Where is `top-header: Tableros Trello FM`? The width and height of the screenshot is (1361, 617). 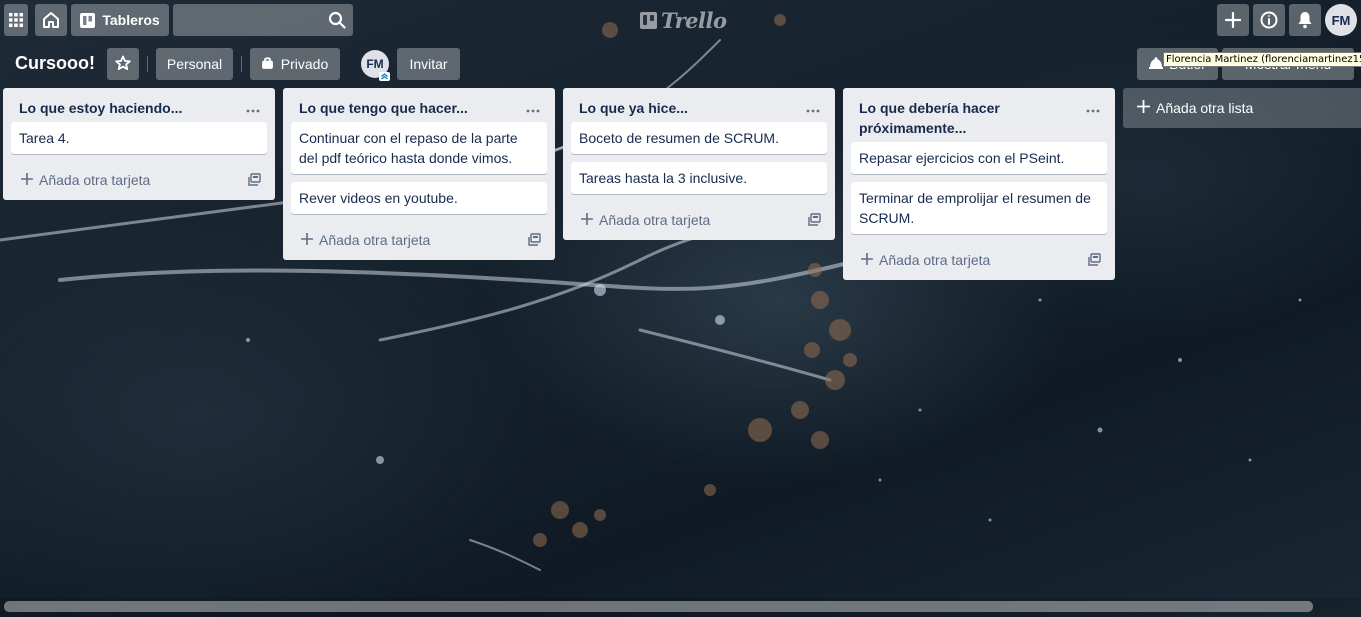
top-header: Tableros Trello FM is located at coordinates (680, 20).